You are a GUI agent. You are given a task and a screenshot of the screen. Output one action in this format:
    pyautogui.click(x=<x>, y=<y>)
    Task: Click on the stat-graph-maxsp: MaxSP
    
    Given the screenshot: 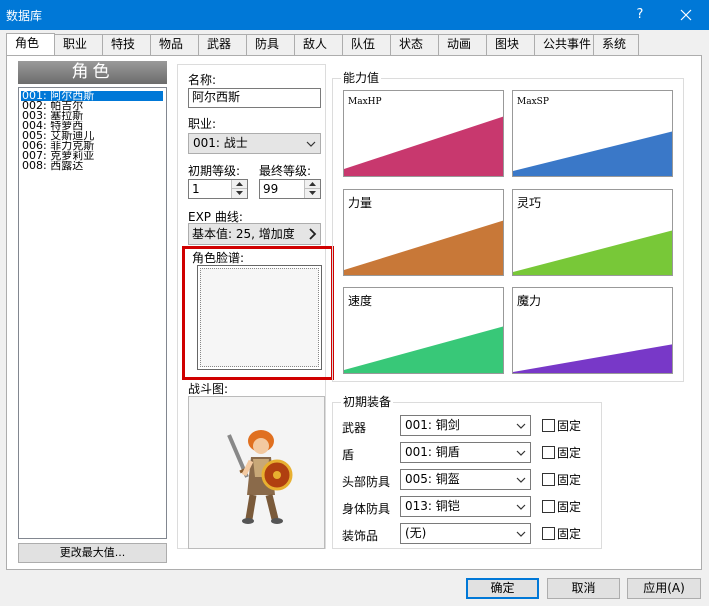 What is the action you would take?
    pyautogui.click(x=592, y=133)
    